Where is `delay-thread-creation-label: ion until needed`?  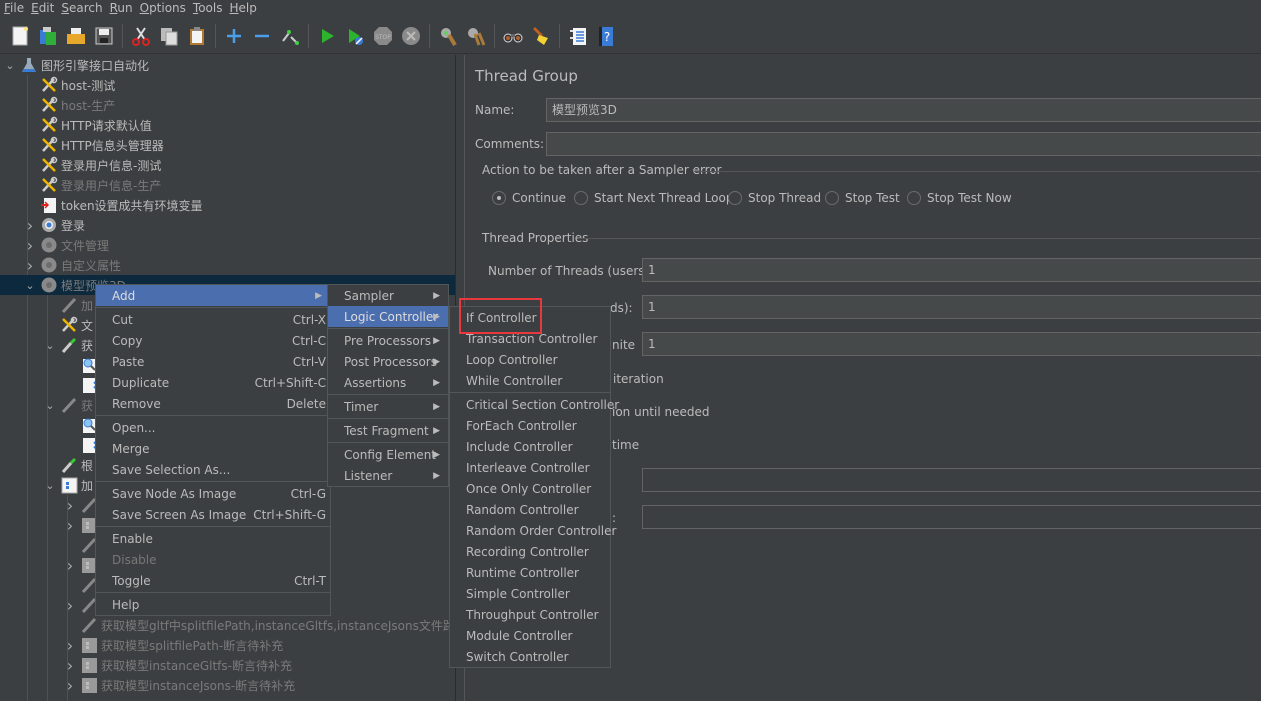 delay-thread-creation-label: ion until needed is located at coordinates (660, 412).